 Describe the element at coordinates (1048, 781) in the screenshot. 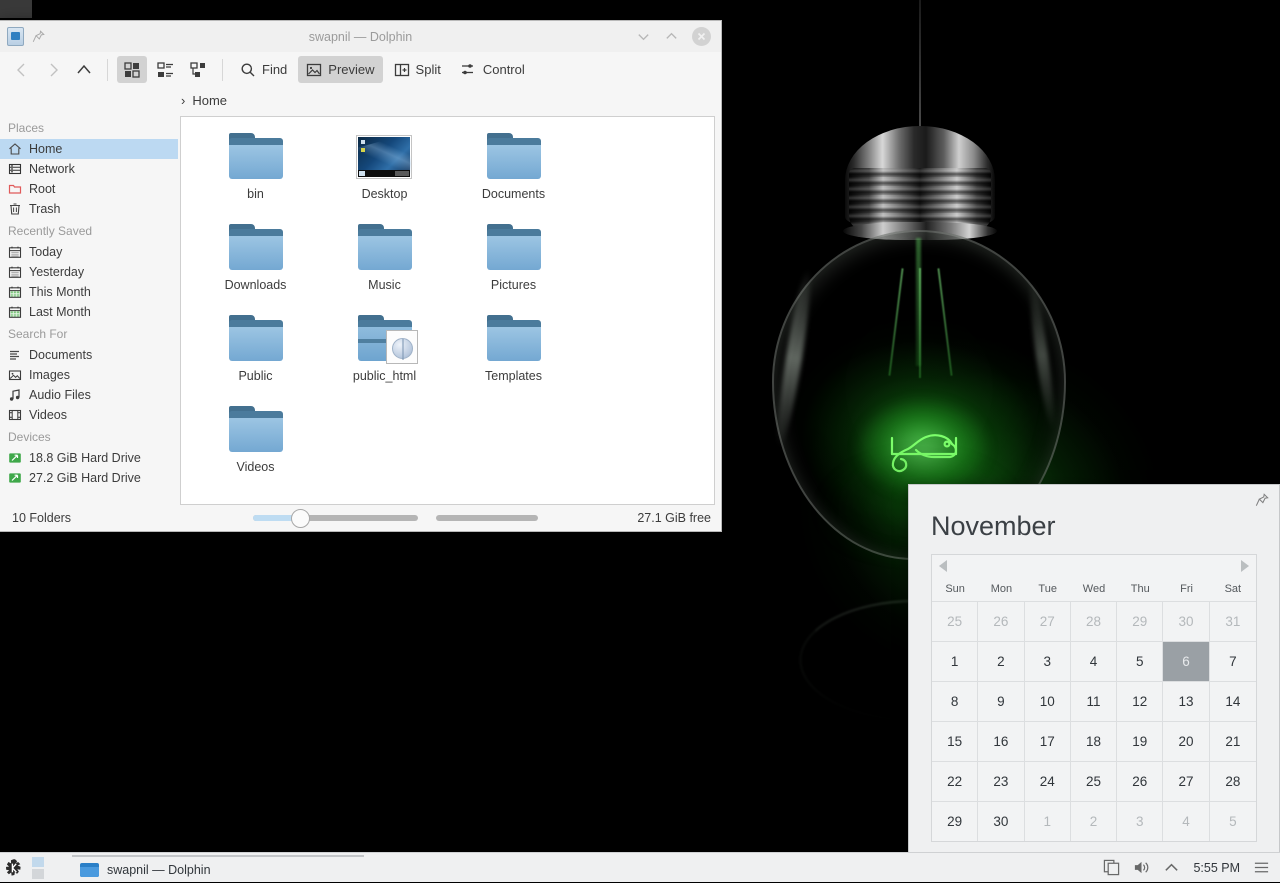

I see `calendar-day: 24` at that location.